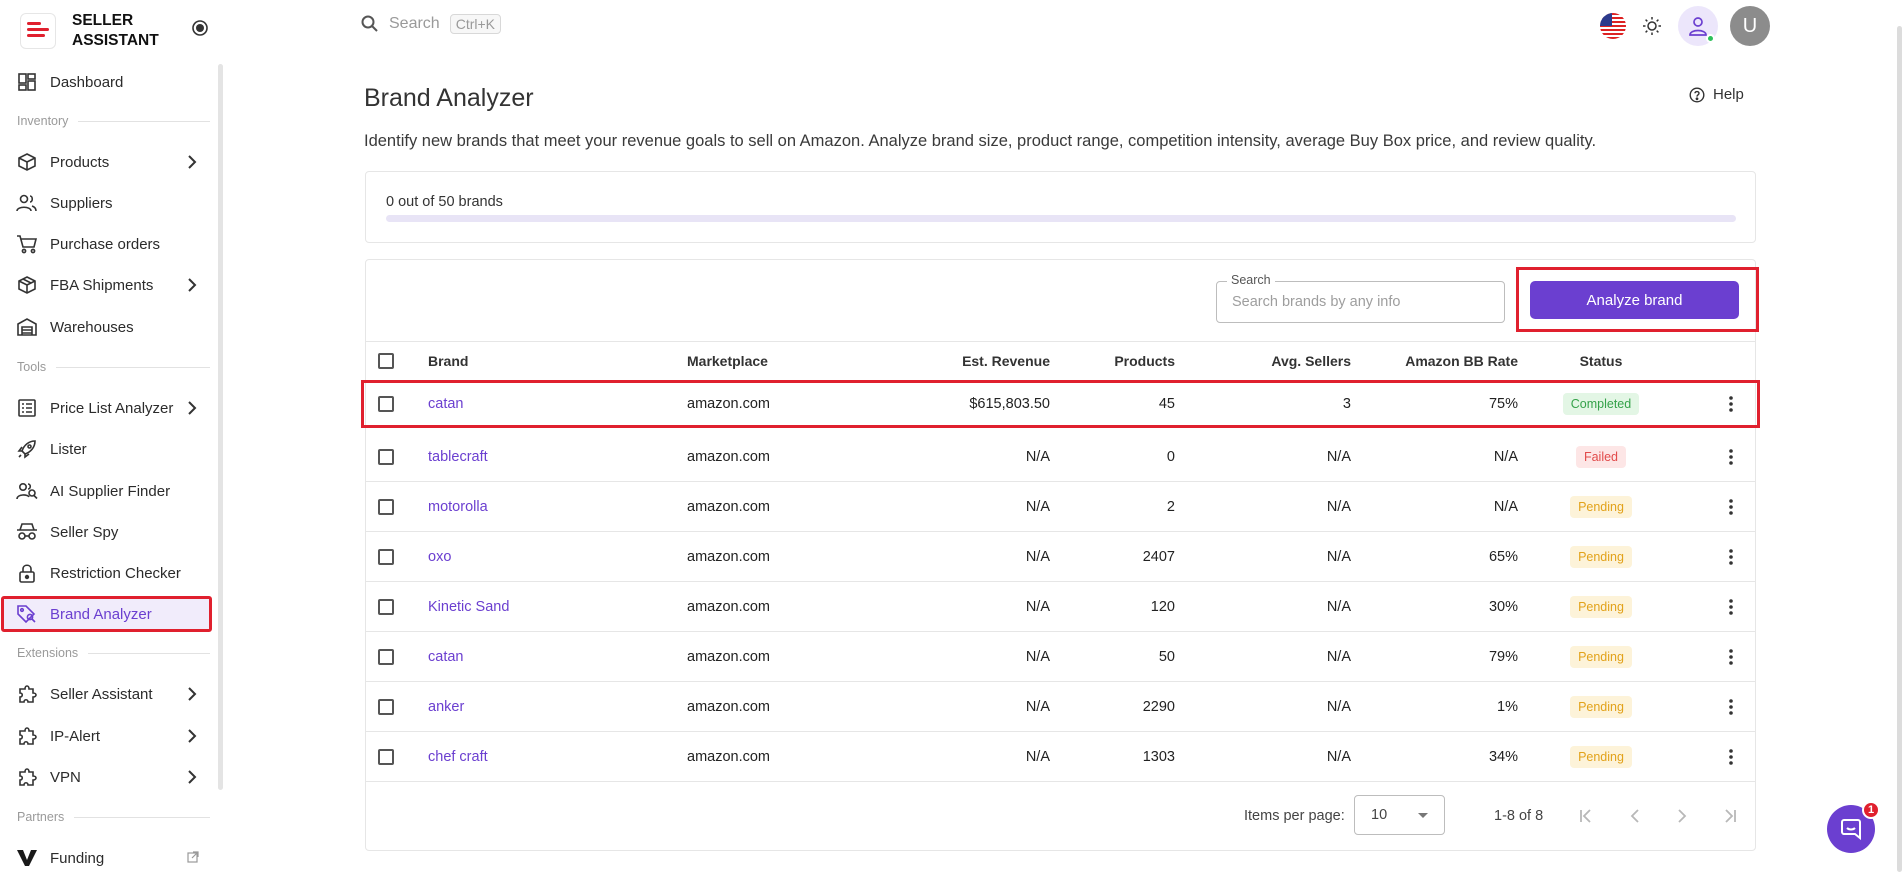  Describe the element at coordinates (27, 858) in the screenshot. I see `funding-logo-icon` at that location.